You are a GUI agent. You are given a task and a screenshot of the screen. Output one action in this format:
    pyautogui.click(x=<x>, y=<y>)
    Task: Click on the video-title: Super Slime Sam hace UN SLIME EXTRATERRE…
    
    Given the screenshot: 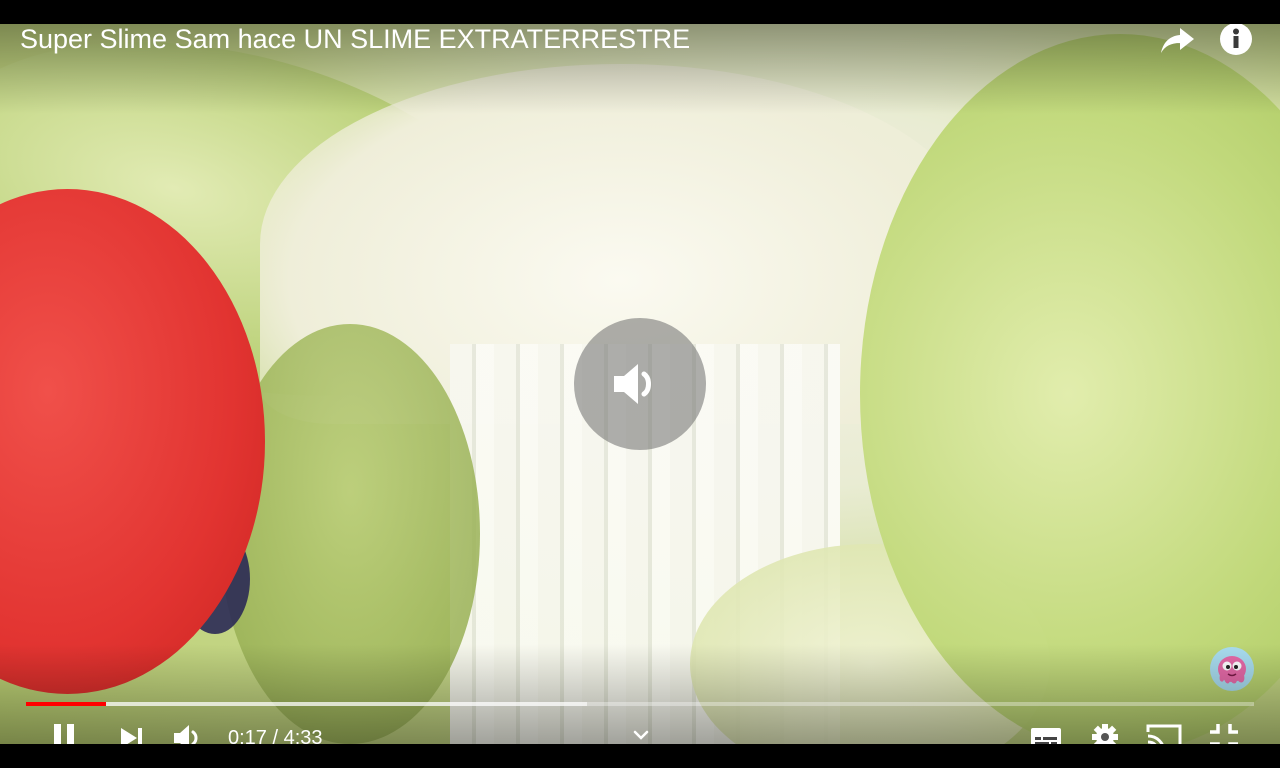 What is the action you would take?
    pyautogui.click(x=355, y=39)
    